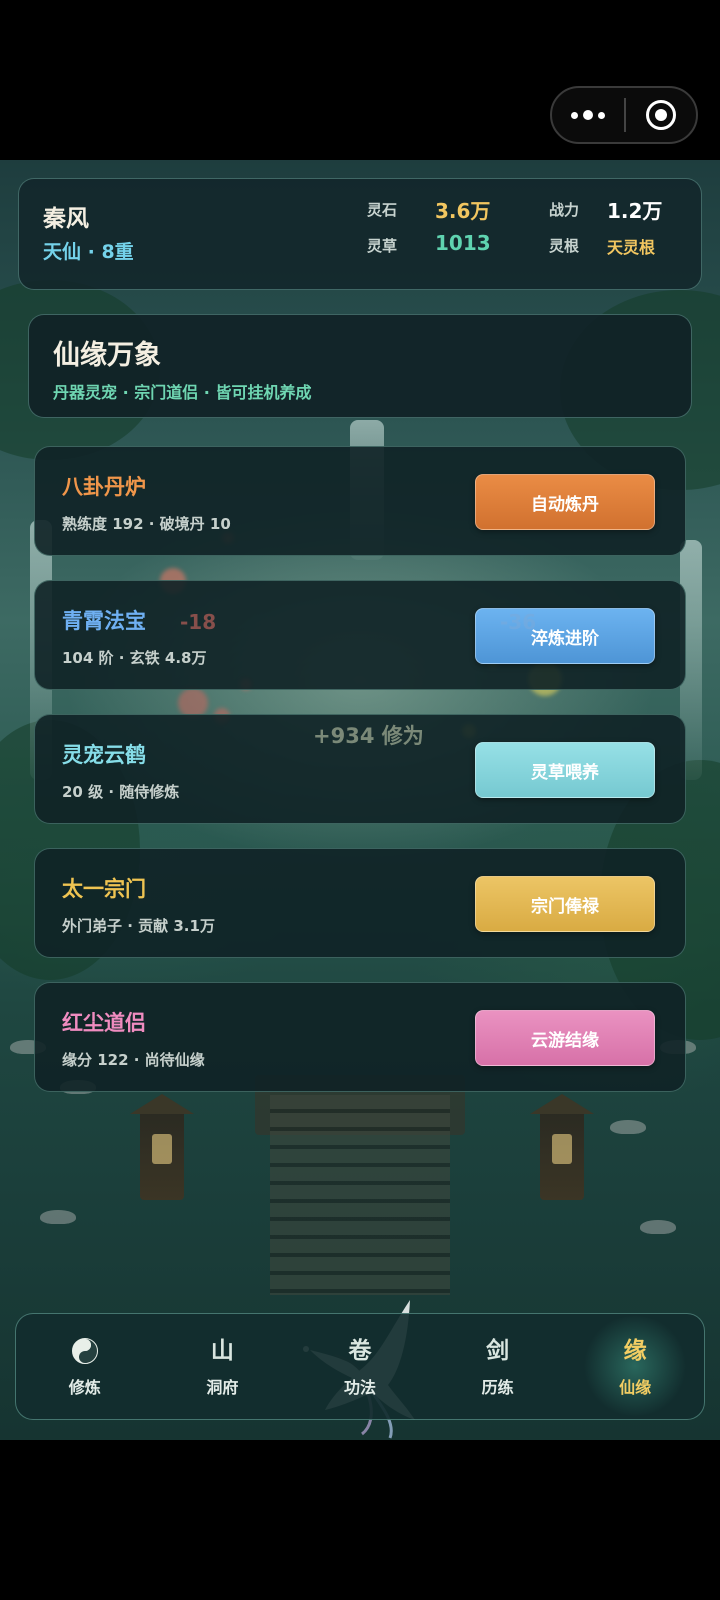 This screenshot has width=720, height=1600. What do you see at coordinates (463, 243) in the screenshot?
I see `spirit-herb-value: 1013` at bounding box center [463, 243].